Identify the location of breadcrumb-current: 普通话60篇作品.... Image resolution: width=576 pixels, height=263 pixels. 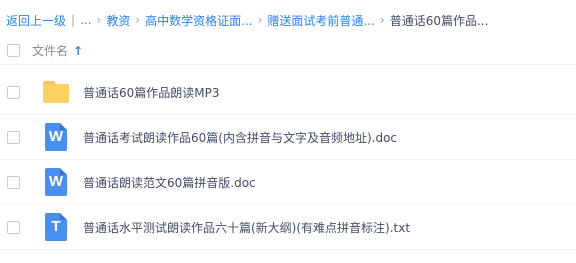
(439, 20).